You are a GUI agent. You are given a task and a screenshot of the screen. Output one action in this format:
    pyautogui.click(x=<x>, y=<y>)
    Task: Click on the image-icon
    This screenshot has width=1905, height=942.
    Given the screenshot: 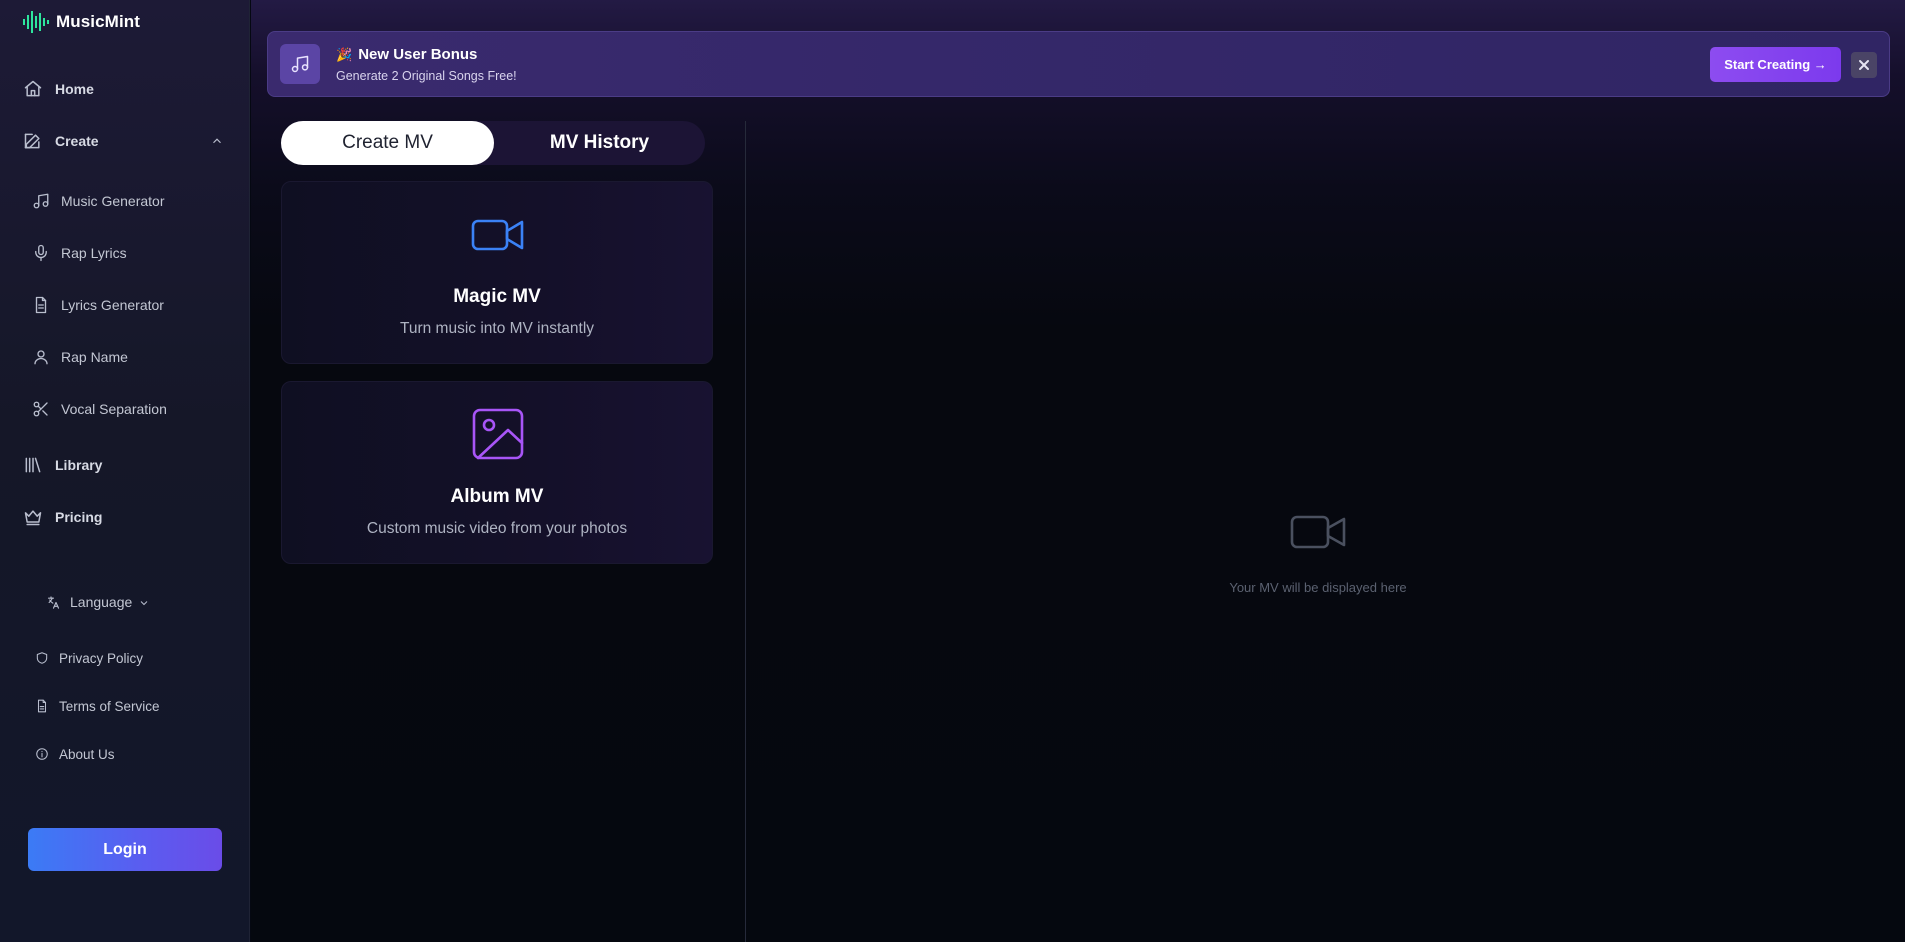 What is the action you would take?
    pyautogui.click(x=498, y=434)
    